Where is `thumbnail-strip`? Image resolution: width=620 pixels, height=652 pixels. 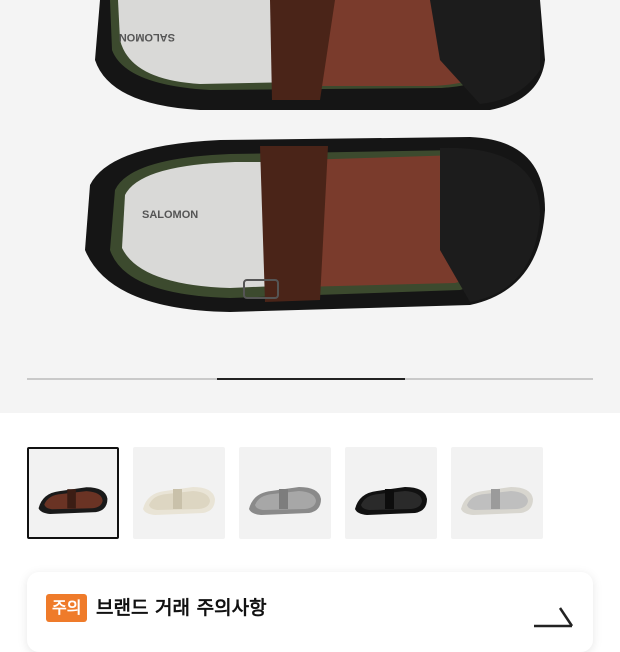
thumbnail-strip is located at coordinates (310, 493).